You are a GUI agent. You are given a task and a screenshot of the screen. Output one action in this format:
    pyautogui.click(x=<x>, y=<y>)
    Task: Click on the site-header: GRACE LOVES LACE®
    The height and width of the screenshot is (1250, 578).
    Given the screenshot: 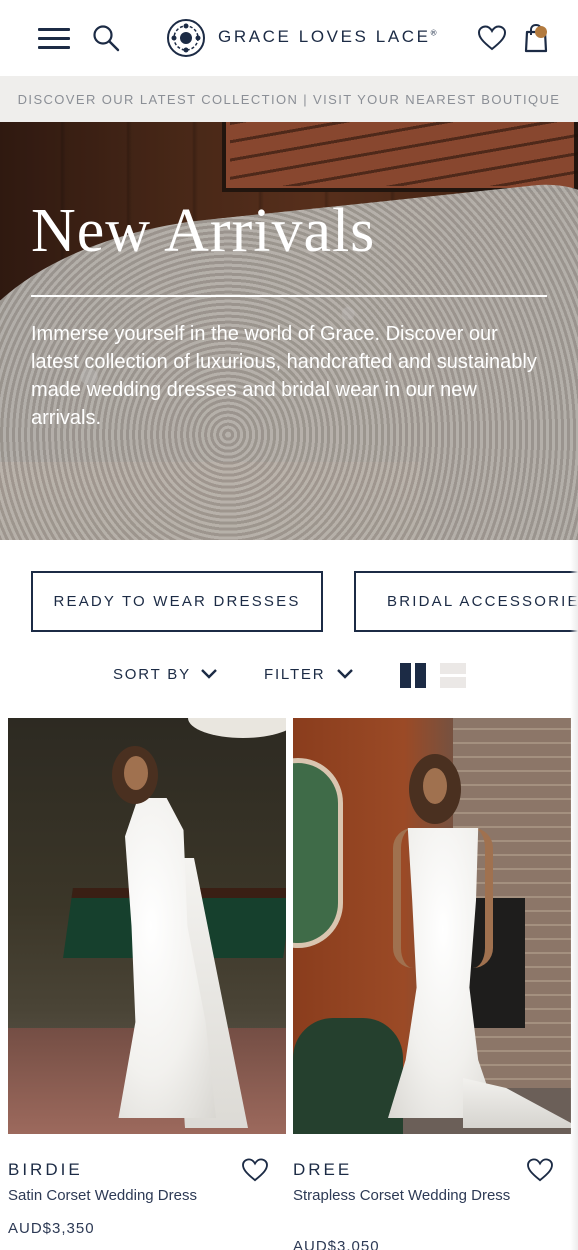 What is the action you would take?
    pyautogui.click(x=289, y=38)
    